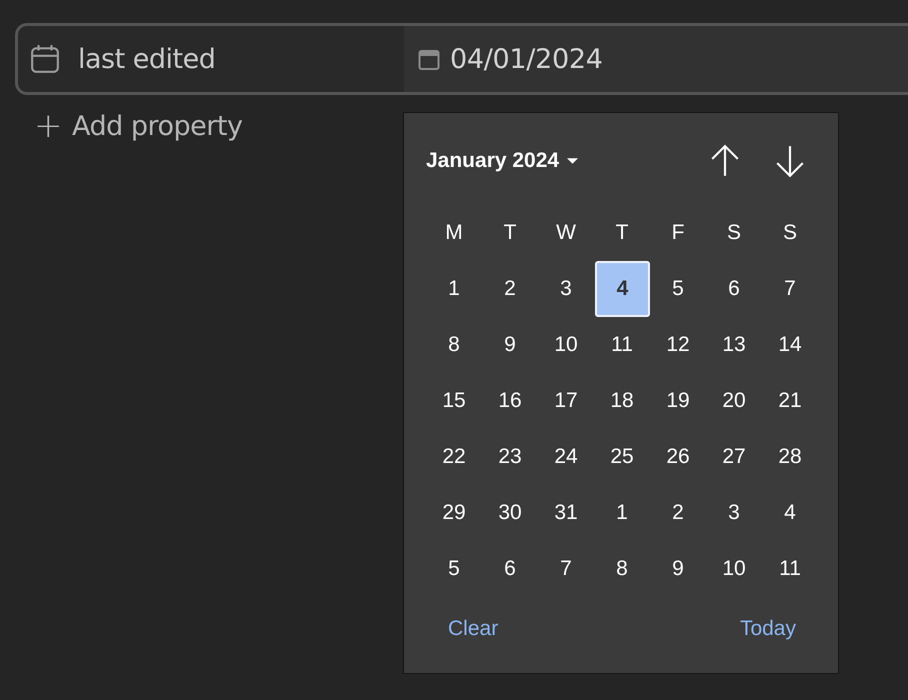  What do you see at coordinates (473, 629) in the screenshot?
I see `footer-link: Clear` at bounding box center [473, 629].